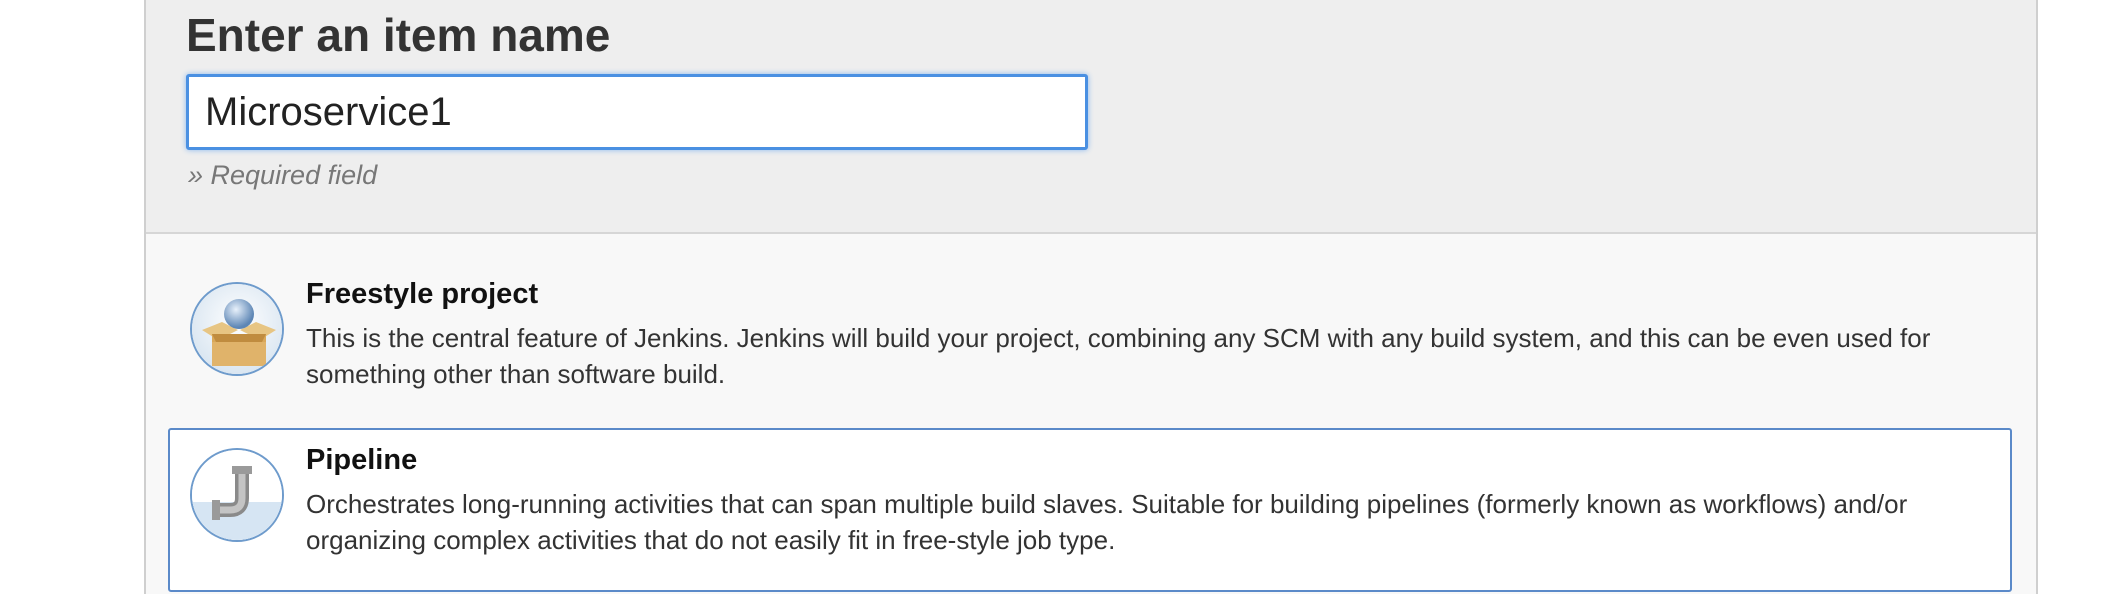  What do you see at coordinates (398, 35) in the screenshot?
I see `page-title: Enter an item name` at bounding box center [398, 35].